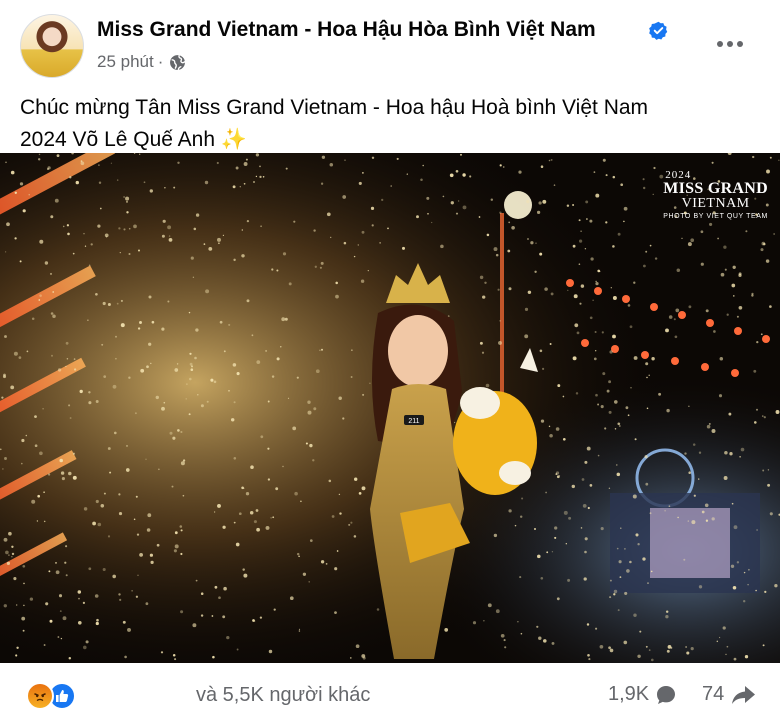 The image size is (780, 723). Describe the element at coordinates (658, 30) in the screenshot. I see `verified-badge-icon` at that location.